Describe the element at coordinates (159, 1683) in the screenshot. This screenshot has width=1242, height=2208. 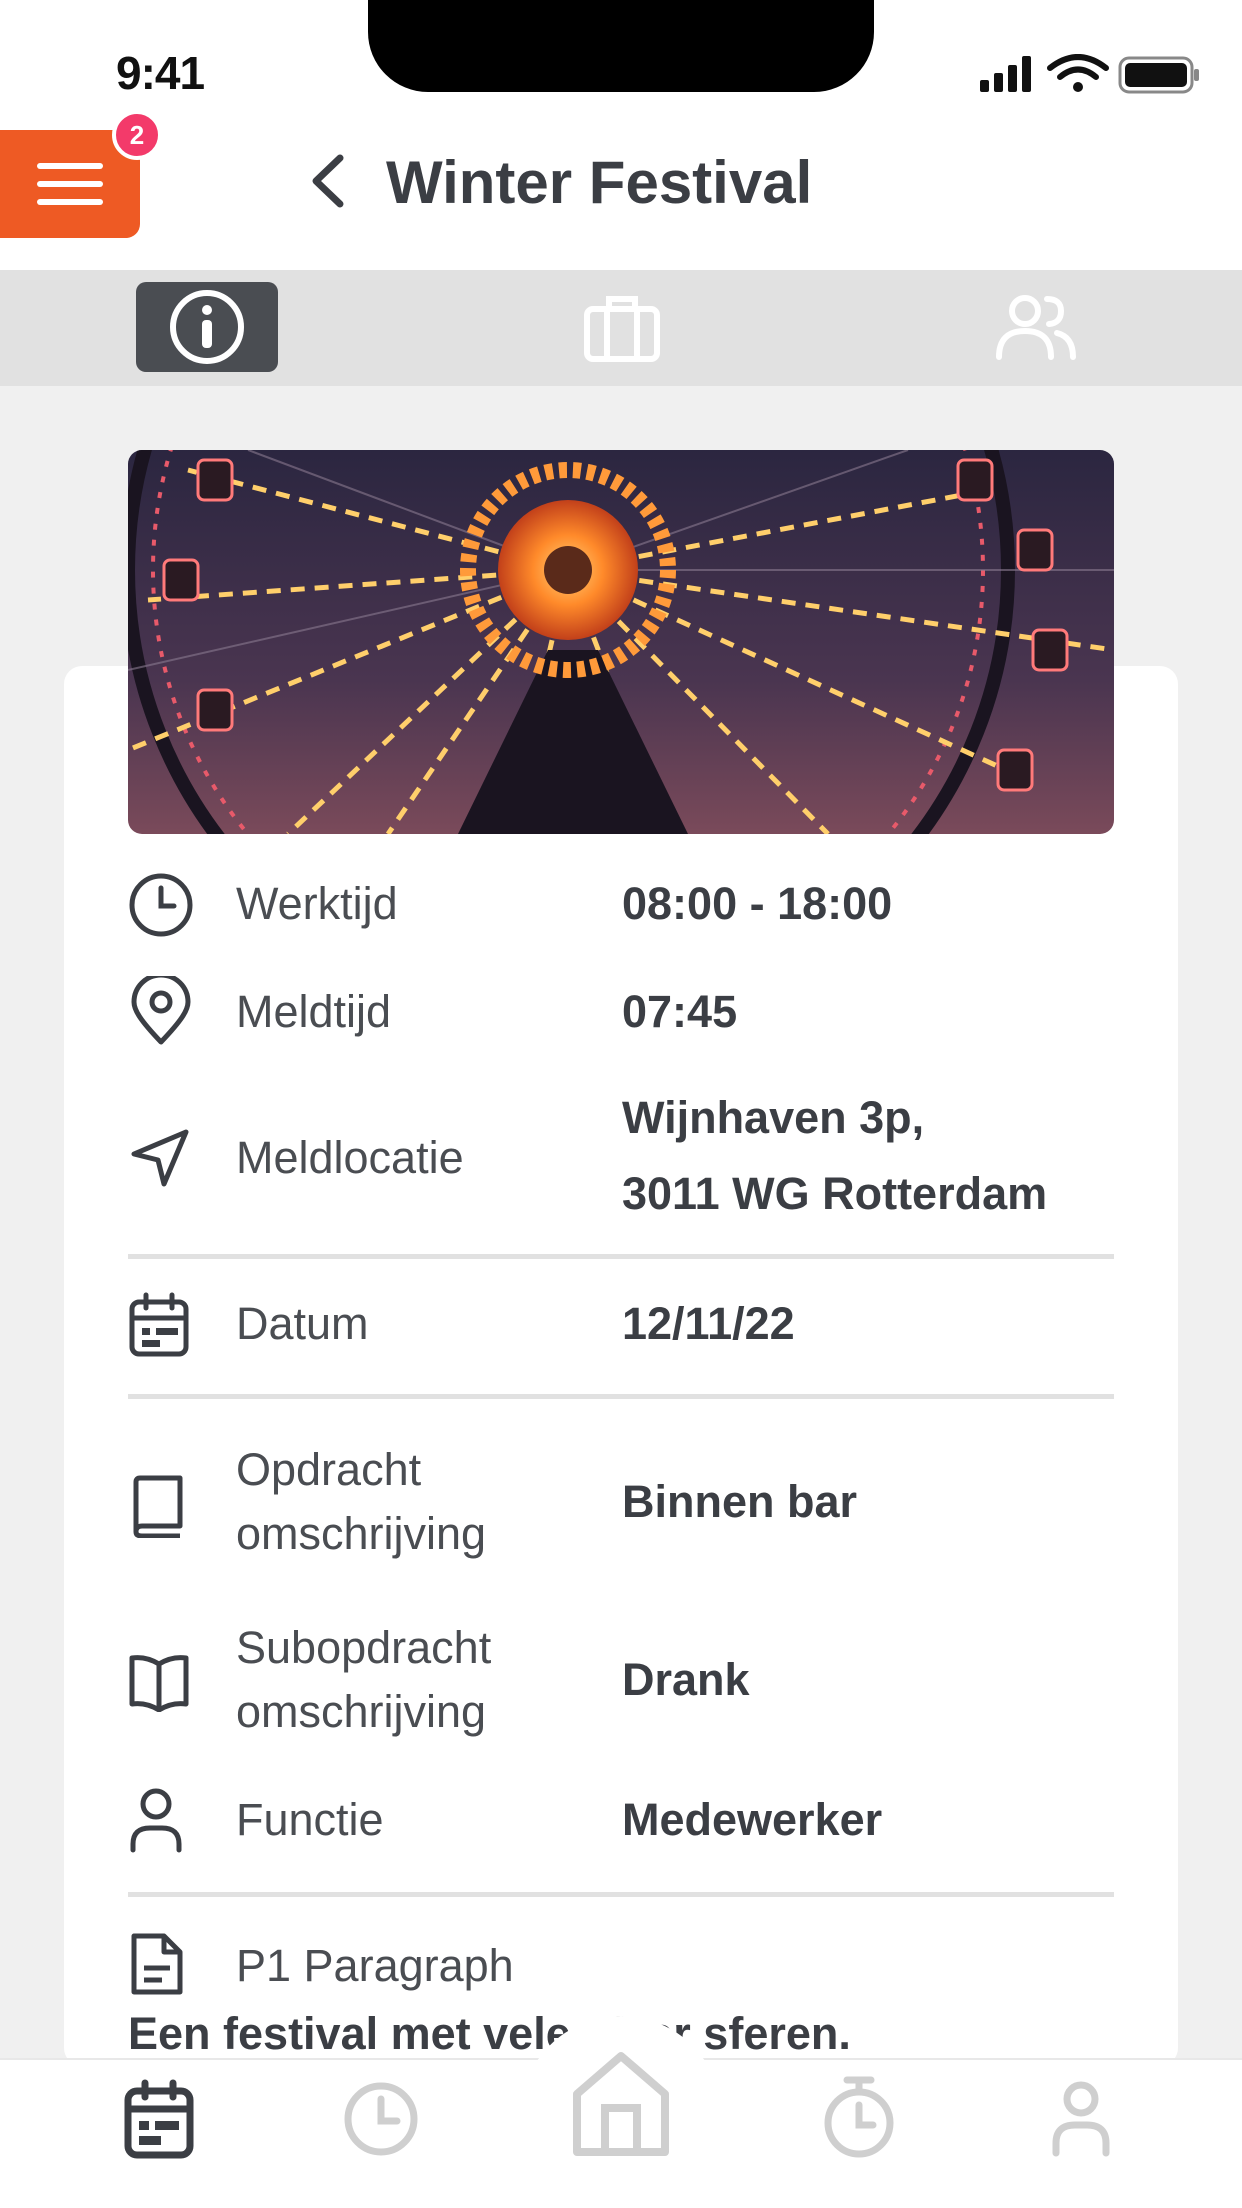
I see `open-book-icon` at that location.